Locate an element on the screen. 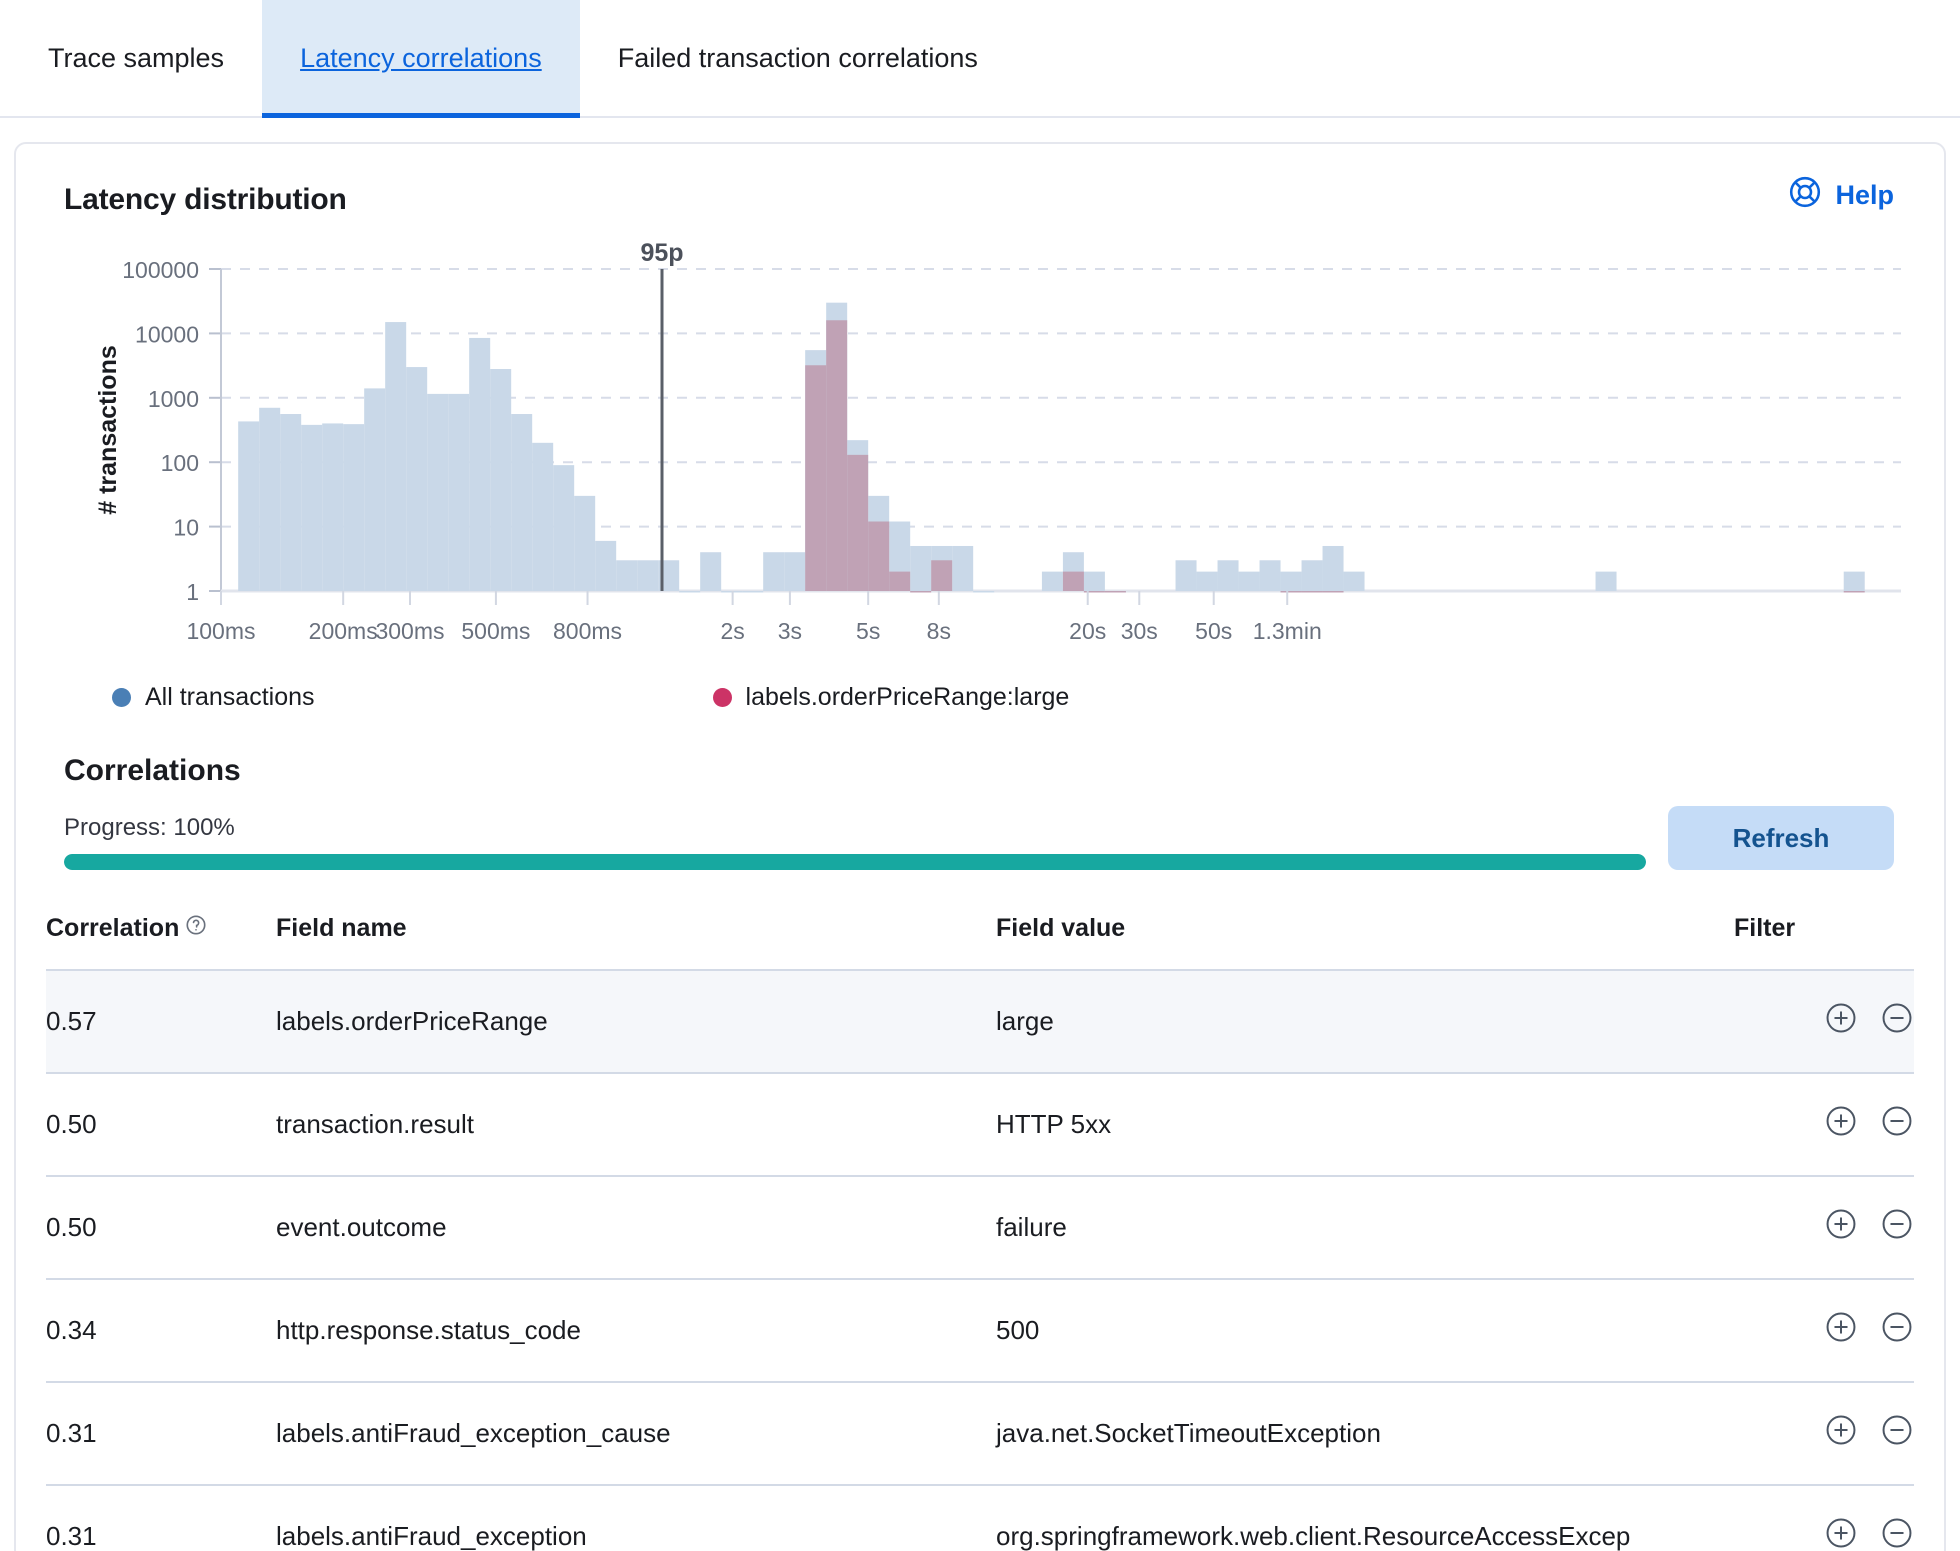 The height and width of the screenshot is (1551, 1960). cell-correlation: 0.57 is located at coordinates (161, 1022).